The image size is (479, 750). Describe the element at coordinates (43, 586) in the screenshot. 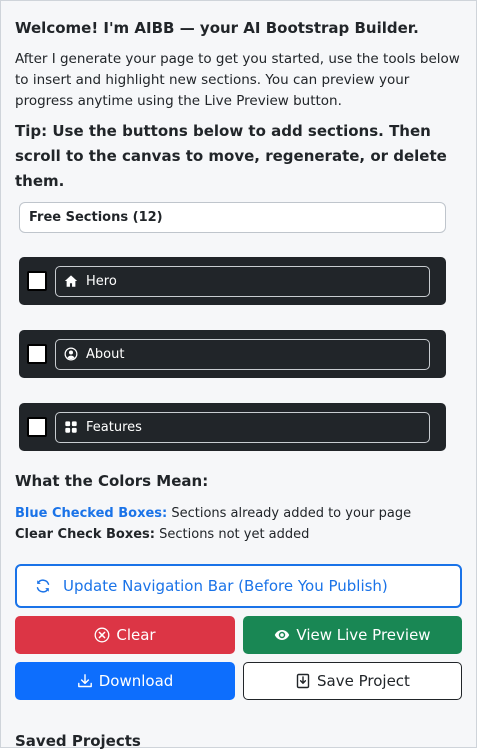

I see `refresh-icon` at that location.